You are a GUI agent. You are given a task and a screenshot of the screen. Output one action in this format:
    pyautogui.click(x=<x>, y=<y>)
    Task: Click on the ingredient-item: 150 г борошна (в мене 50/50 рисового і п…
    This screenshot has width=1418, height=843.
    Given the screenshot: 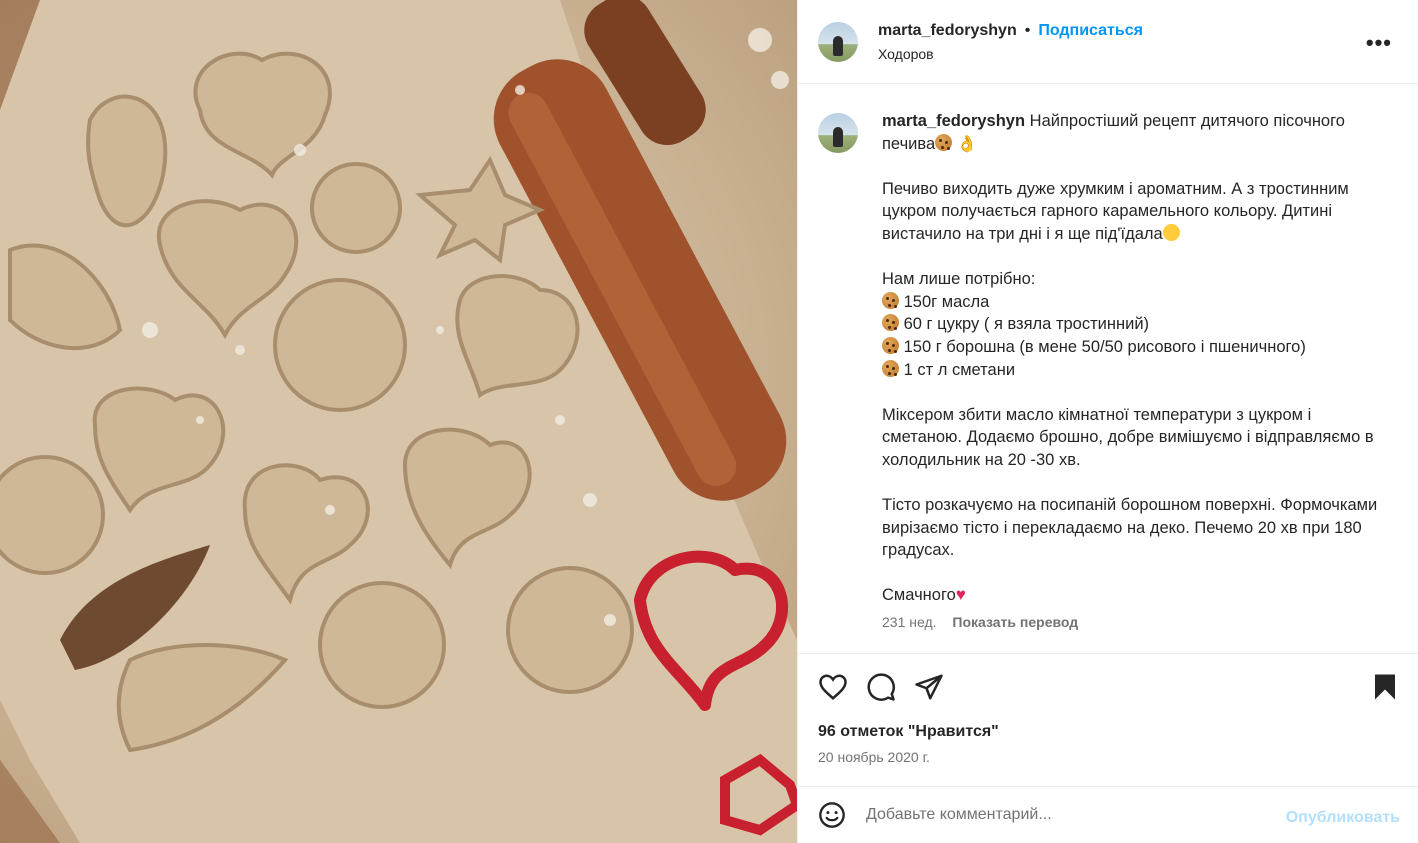 What is the action you would take?
    pyautogui.click(x=1104, y=346)
    